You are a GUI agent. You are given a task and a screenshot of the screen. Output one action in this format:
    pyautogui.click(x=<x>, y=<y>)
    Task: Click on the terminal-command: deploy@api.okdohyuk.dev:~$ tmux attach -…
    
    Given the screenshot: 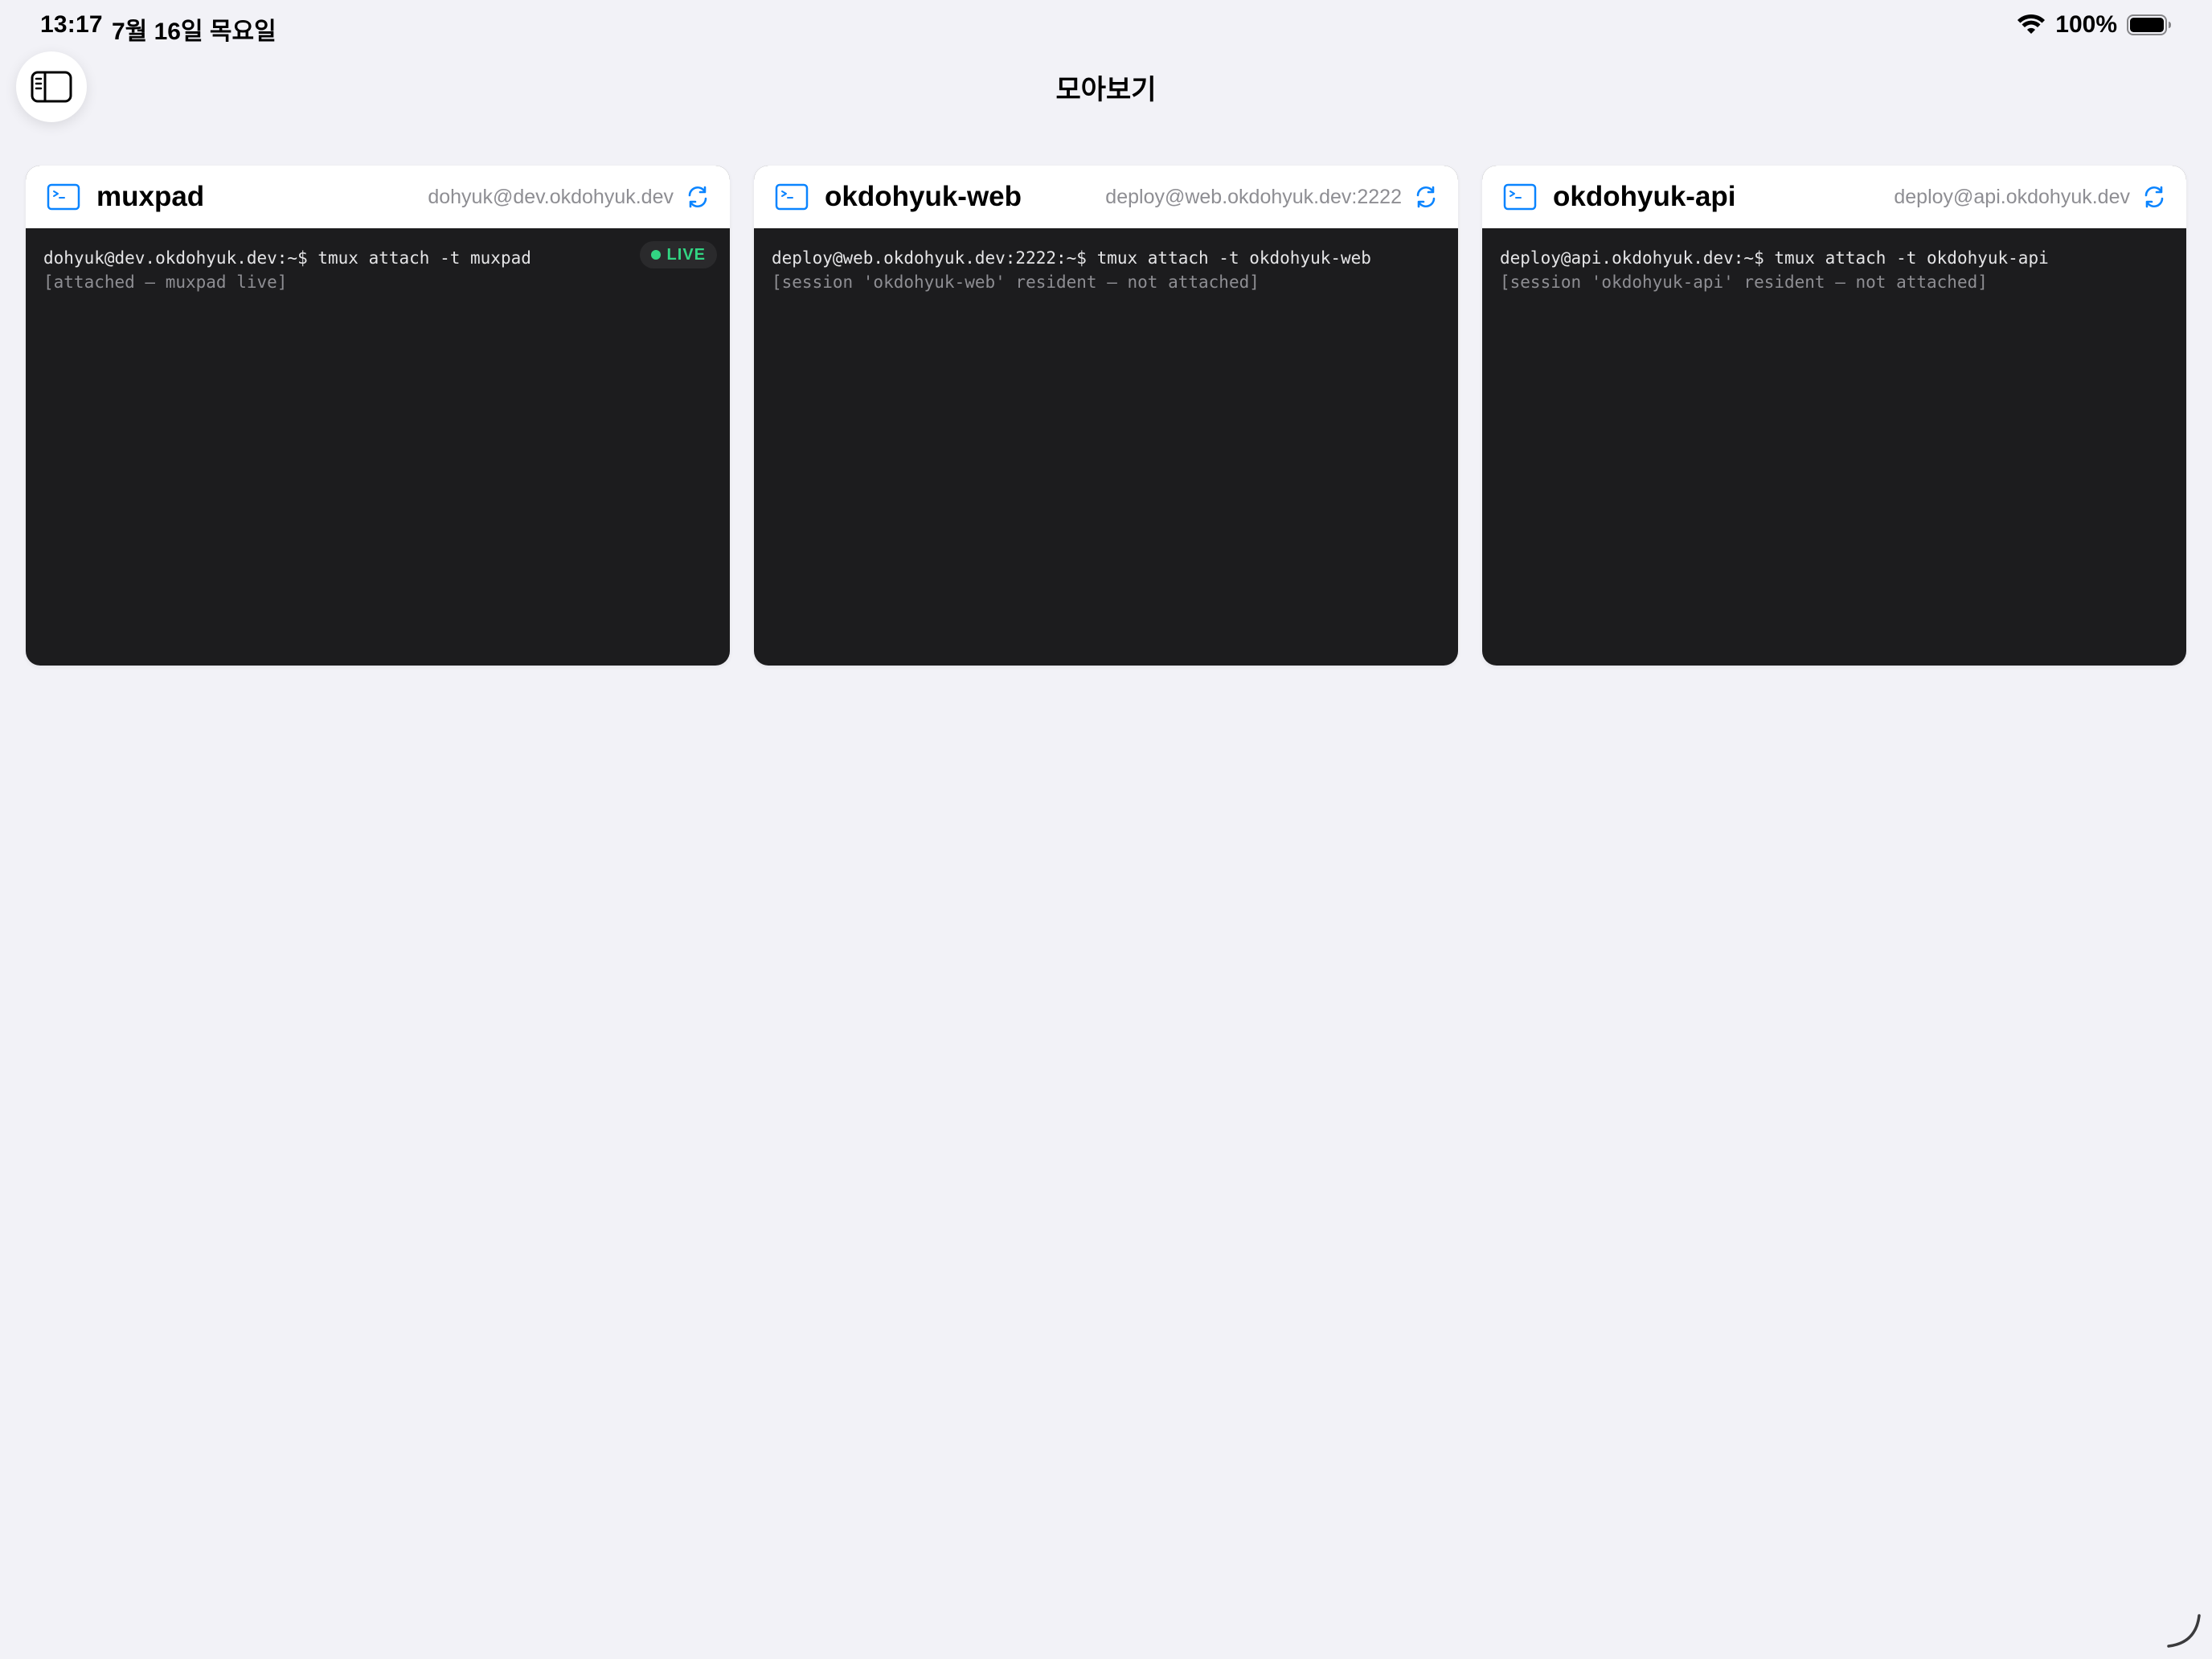 What is the action you would take?
    pyautogui.click(x=1774, y=258)
    